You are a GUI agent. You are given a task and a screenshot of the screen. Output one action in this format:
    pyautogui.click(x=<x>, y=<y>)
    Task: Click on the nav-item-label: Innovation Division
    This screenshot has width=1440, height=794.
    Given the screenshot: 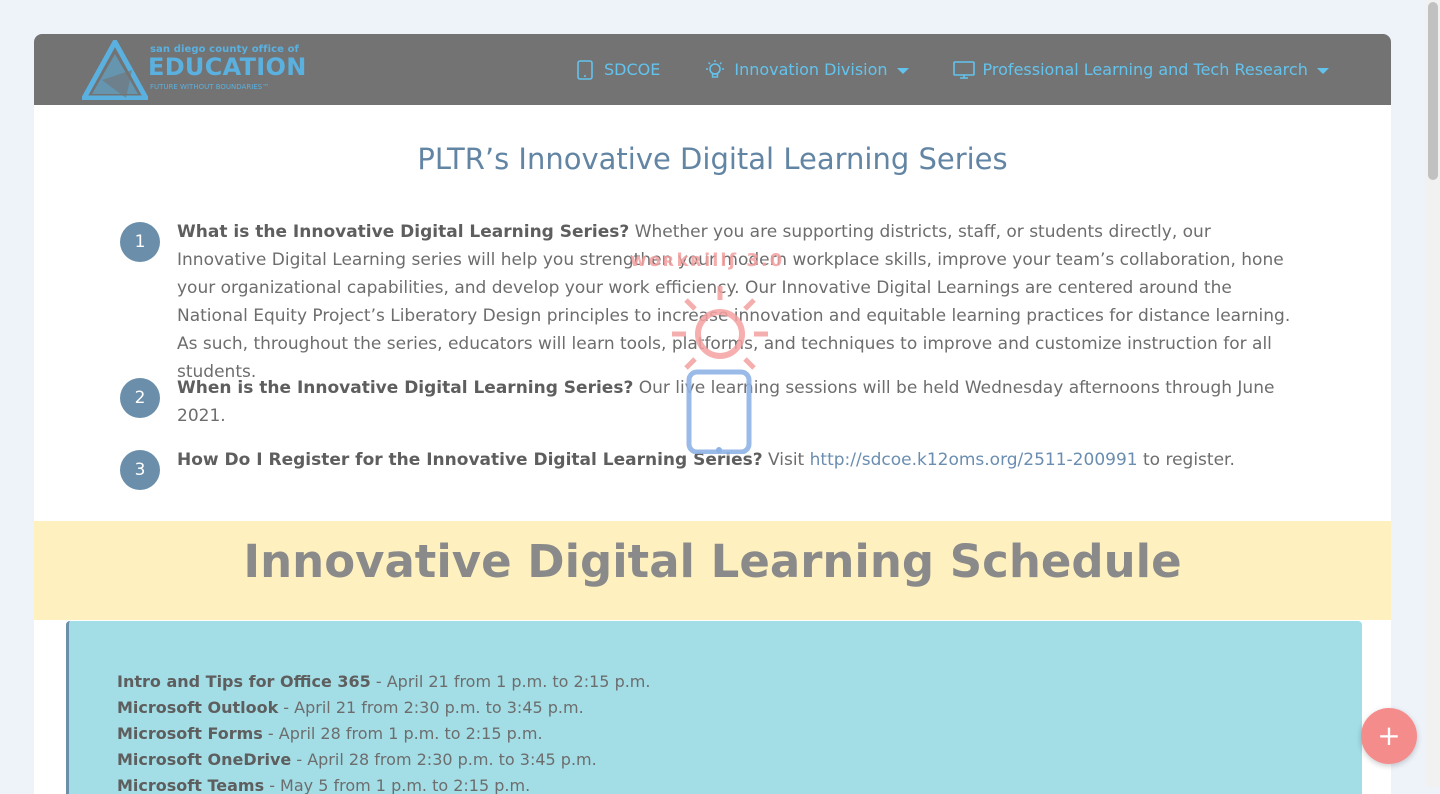 What is the action you would take?
    pyautogui.click(x=811, y=69)
    